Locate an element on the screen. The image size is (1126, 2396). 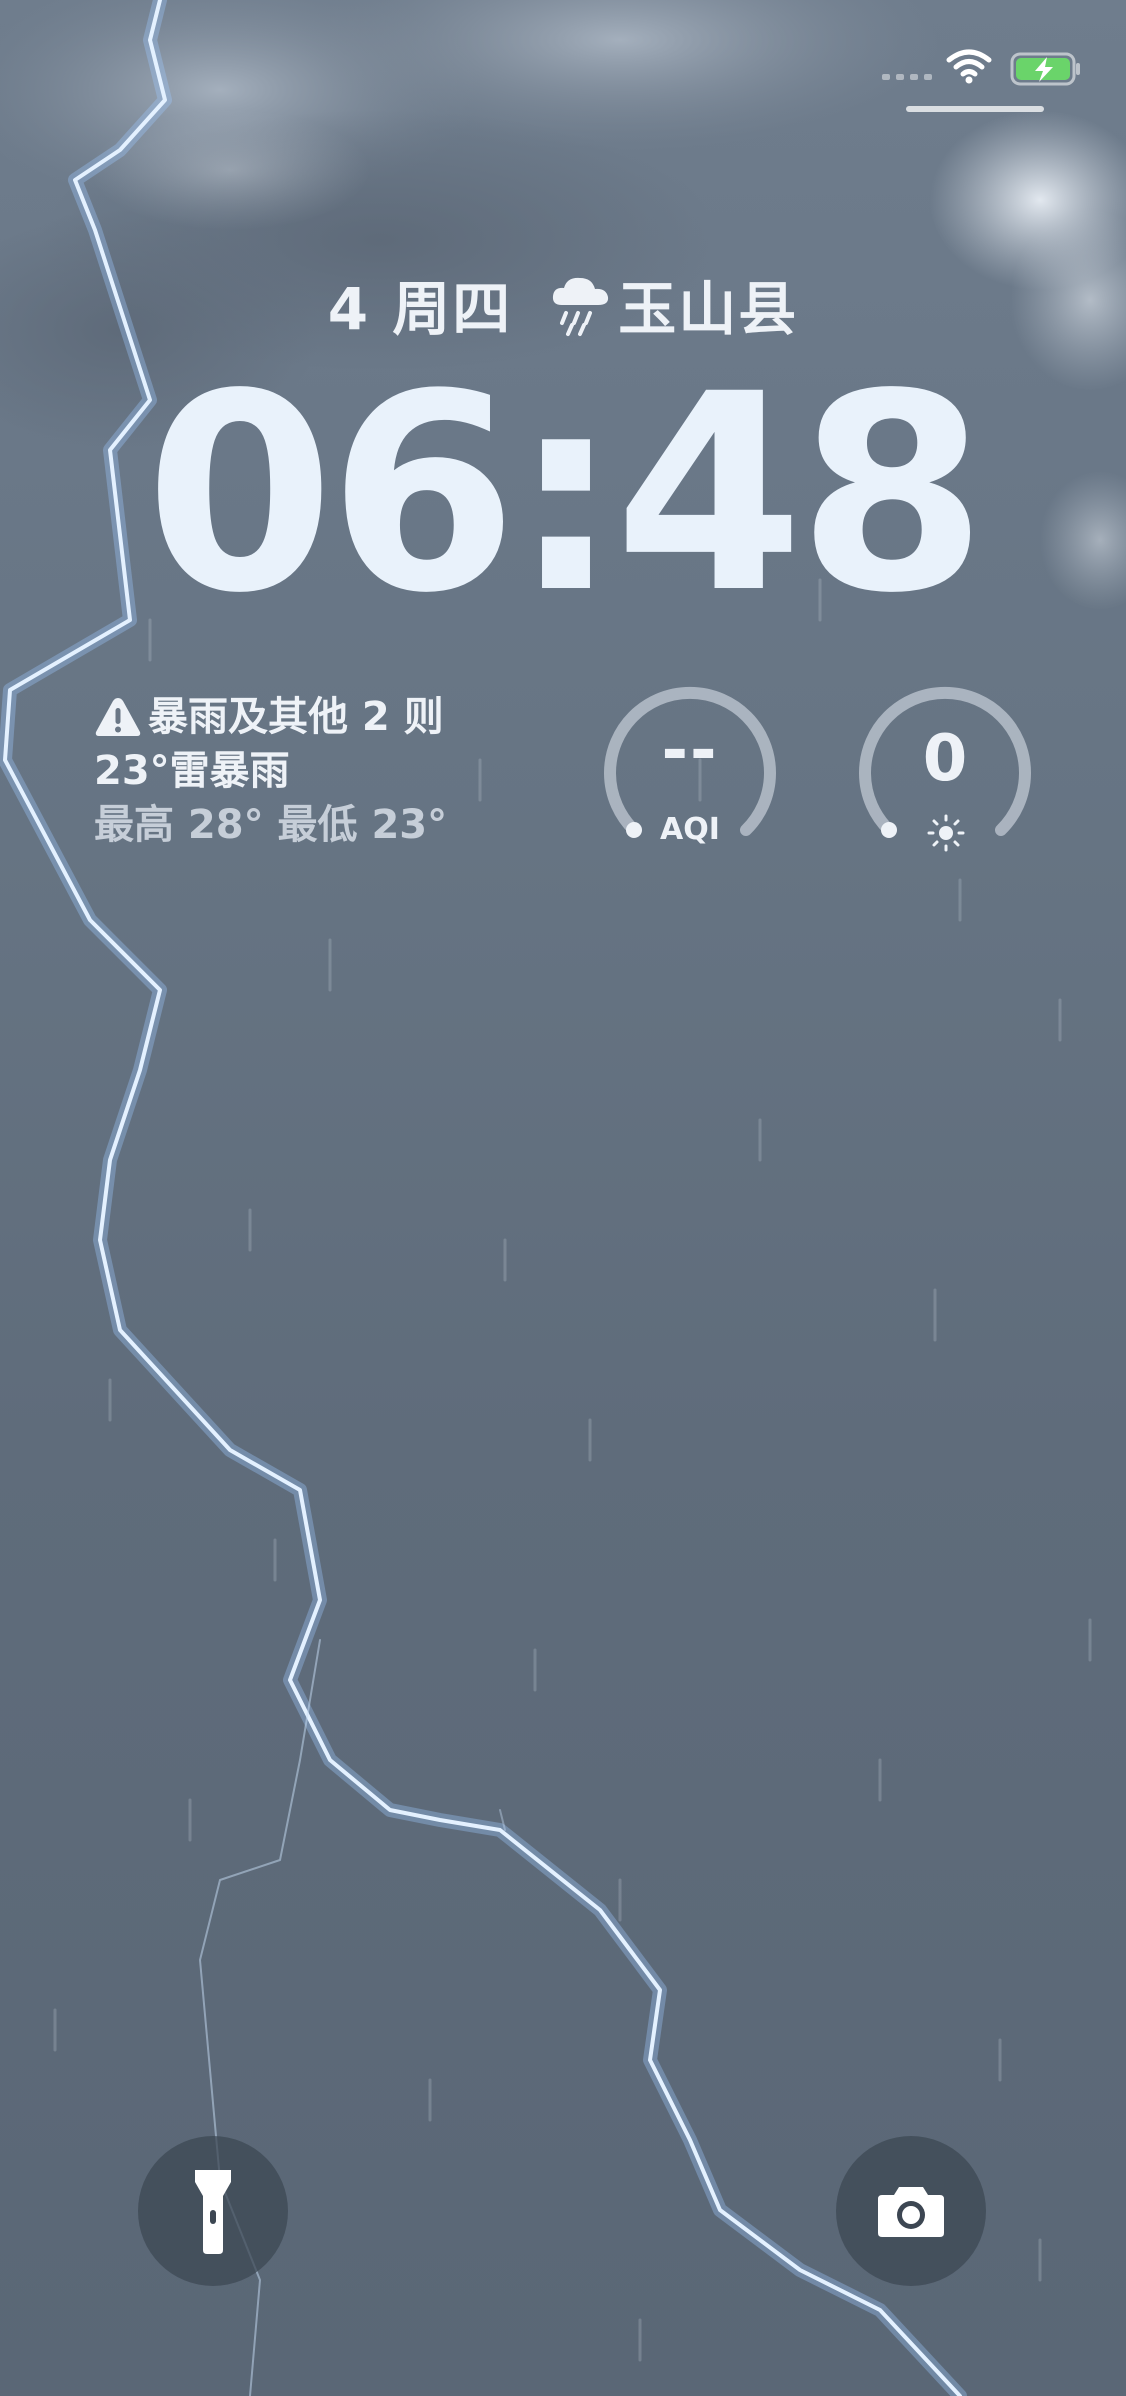
weather-alert-text: 暴雨及其他 2 则 is located at coordinates (296, 717).